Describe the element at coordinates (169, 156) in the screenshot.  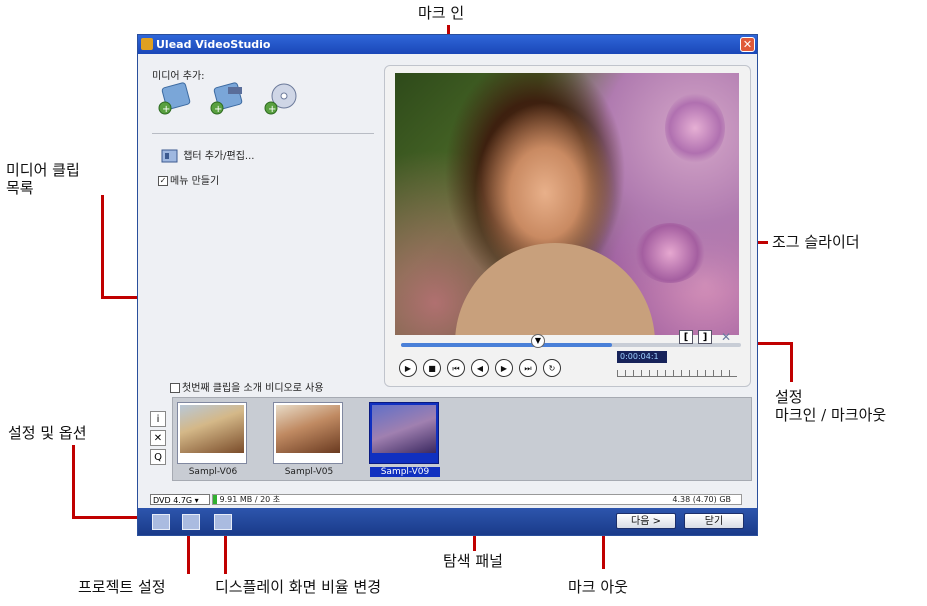
I see `chapter-icon` at that location.